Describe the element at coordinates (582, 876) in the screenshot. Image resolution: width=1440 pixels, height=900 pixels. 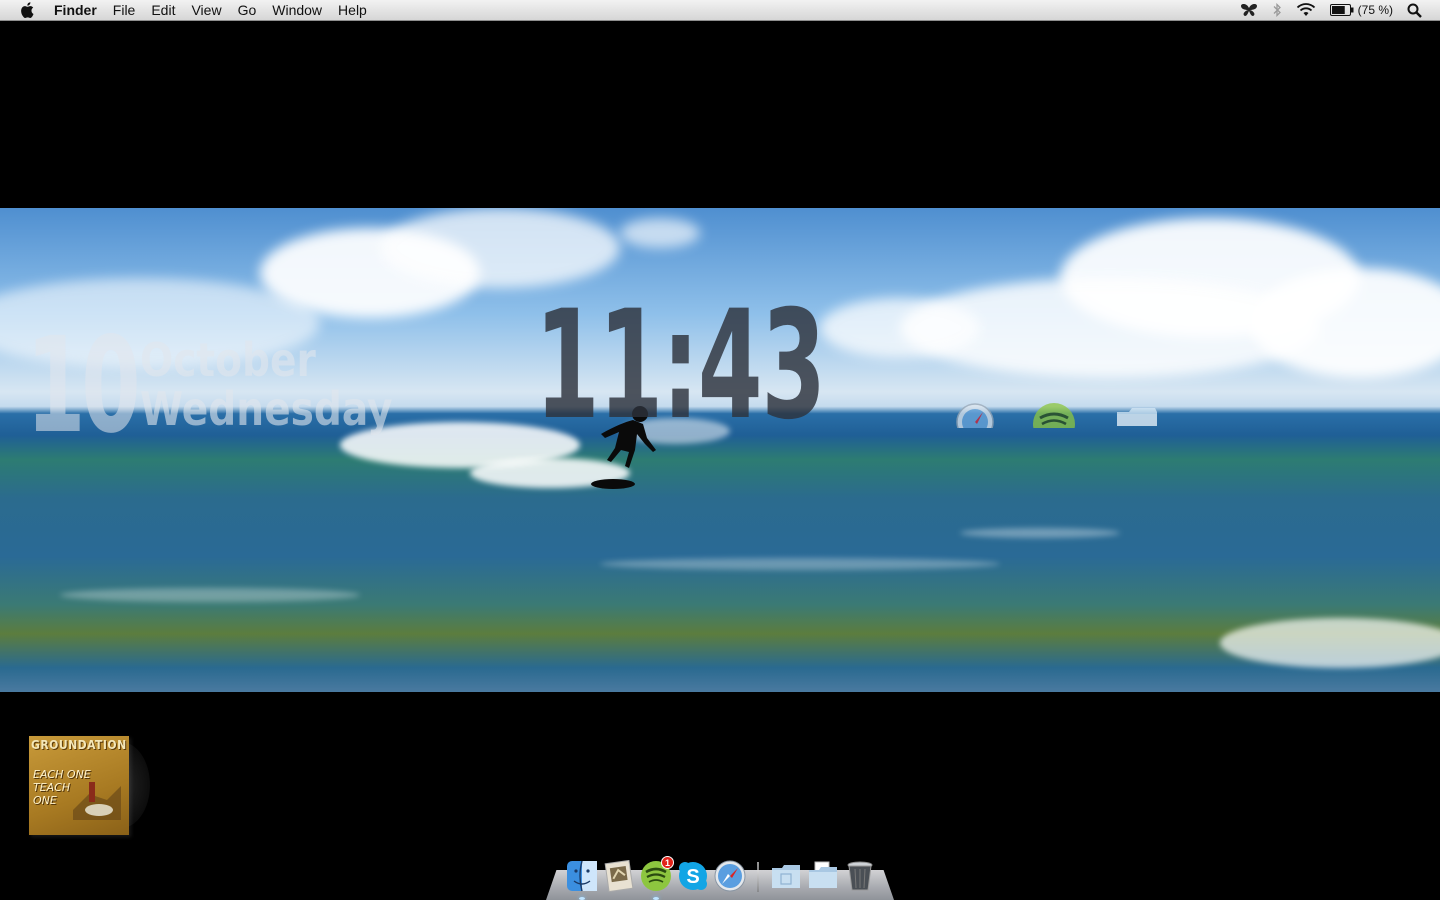
I see `finder-icon` at that location.